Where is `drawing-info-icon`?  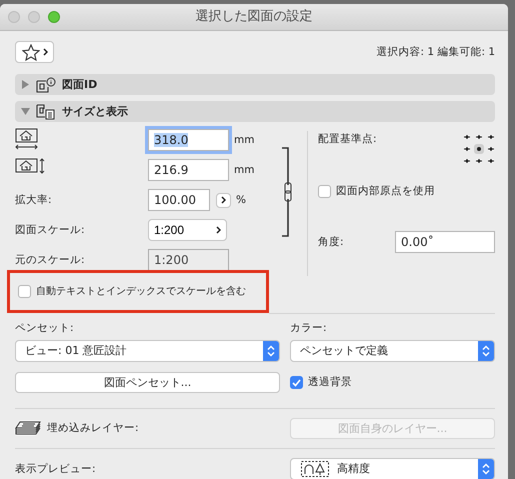 drawing-info-icon is located at coordinates (46, 84).